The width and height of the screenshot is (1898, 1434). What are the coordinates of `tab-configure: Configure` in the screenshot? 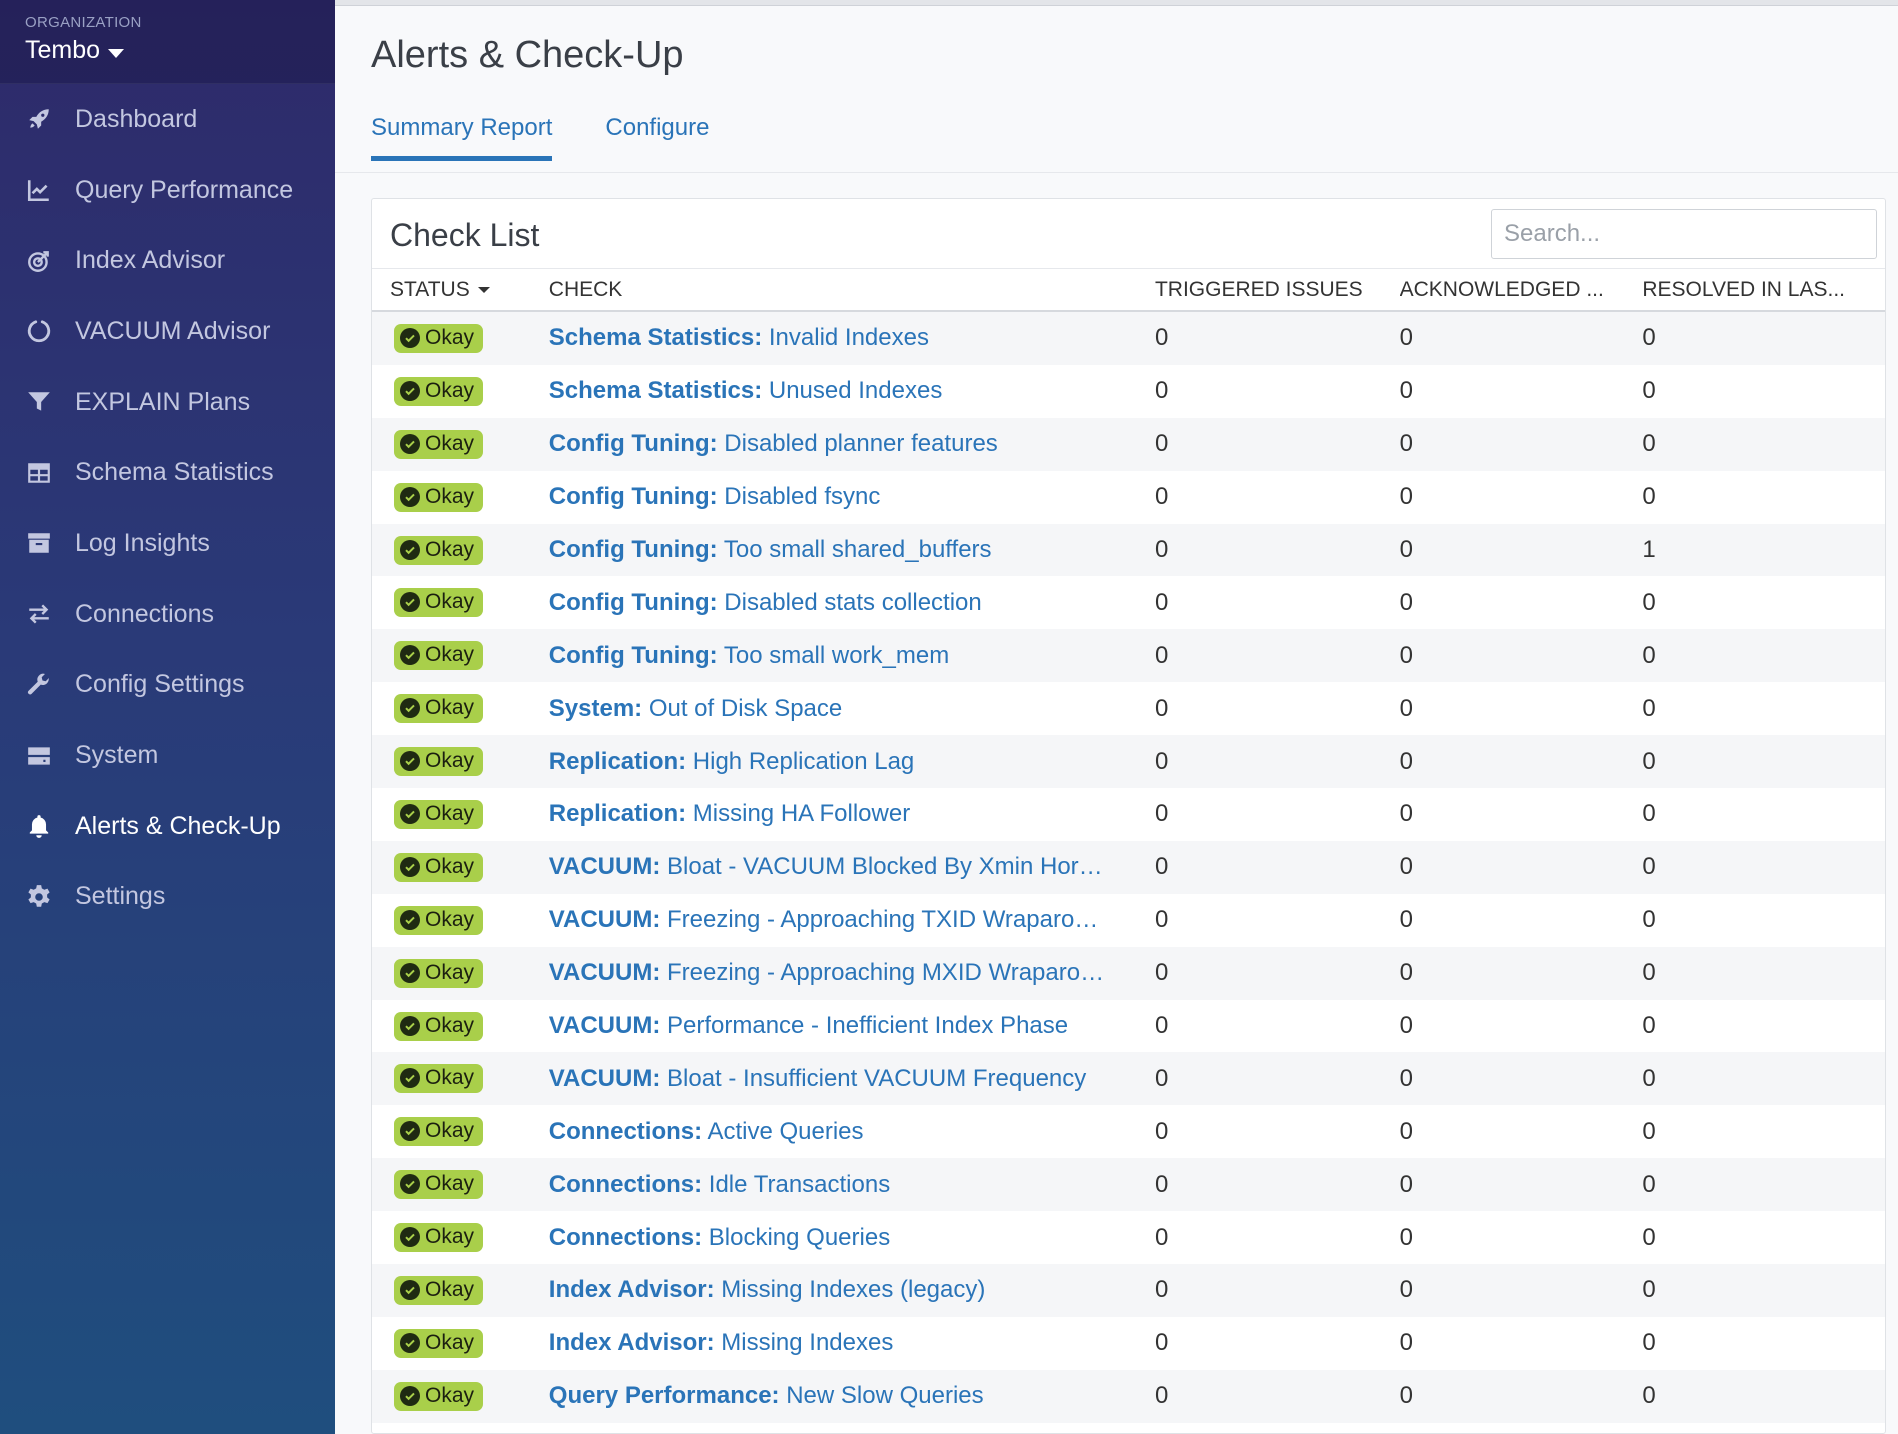 It's located at (657, 137).